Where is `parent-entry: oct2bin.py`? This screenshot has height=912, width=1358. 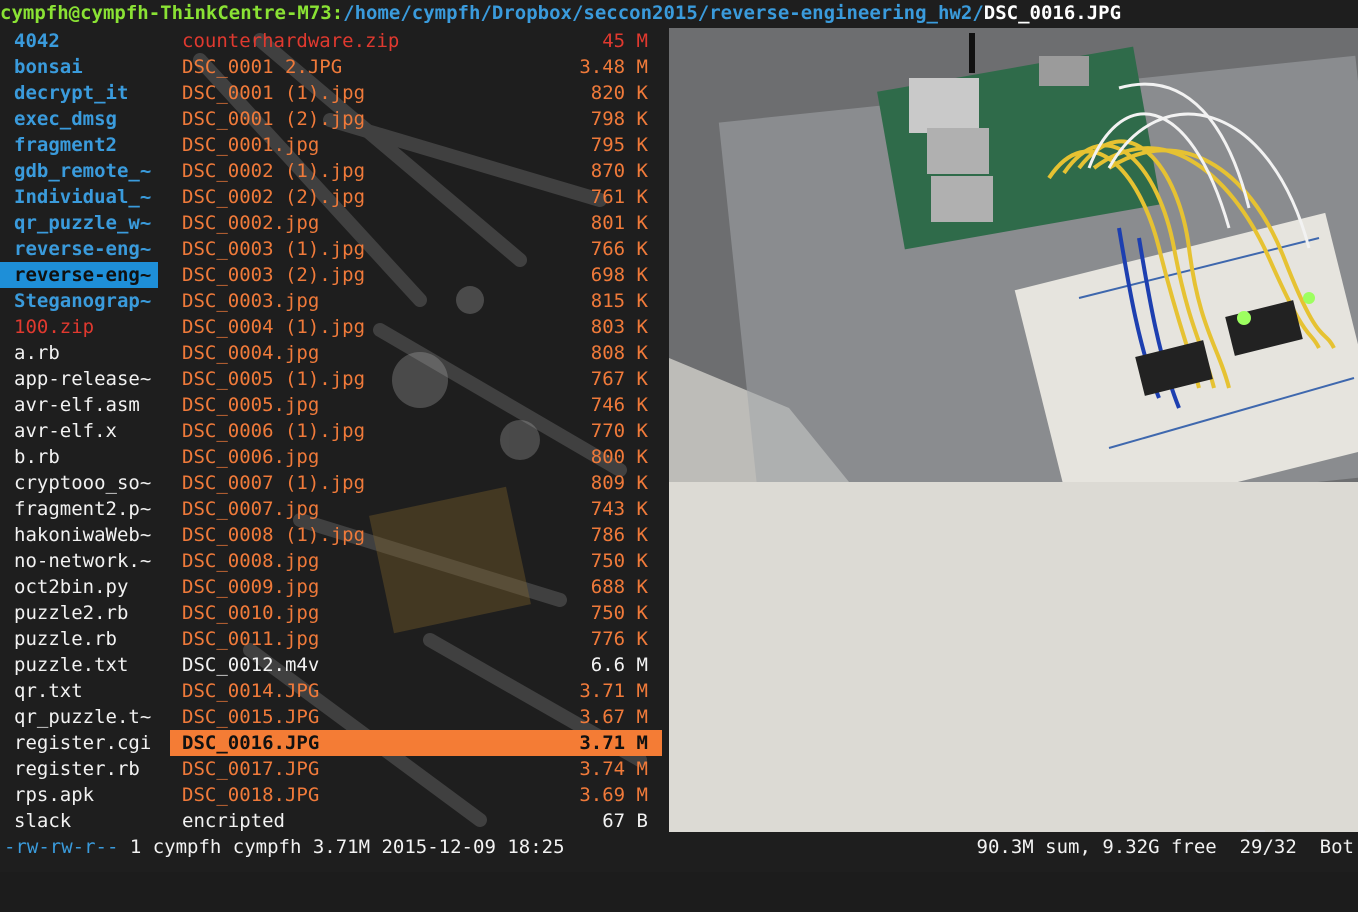
parent-entry: oct2bin.py is located at coordinates (85, 587).